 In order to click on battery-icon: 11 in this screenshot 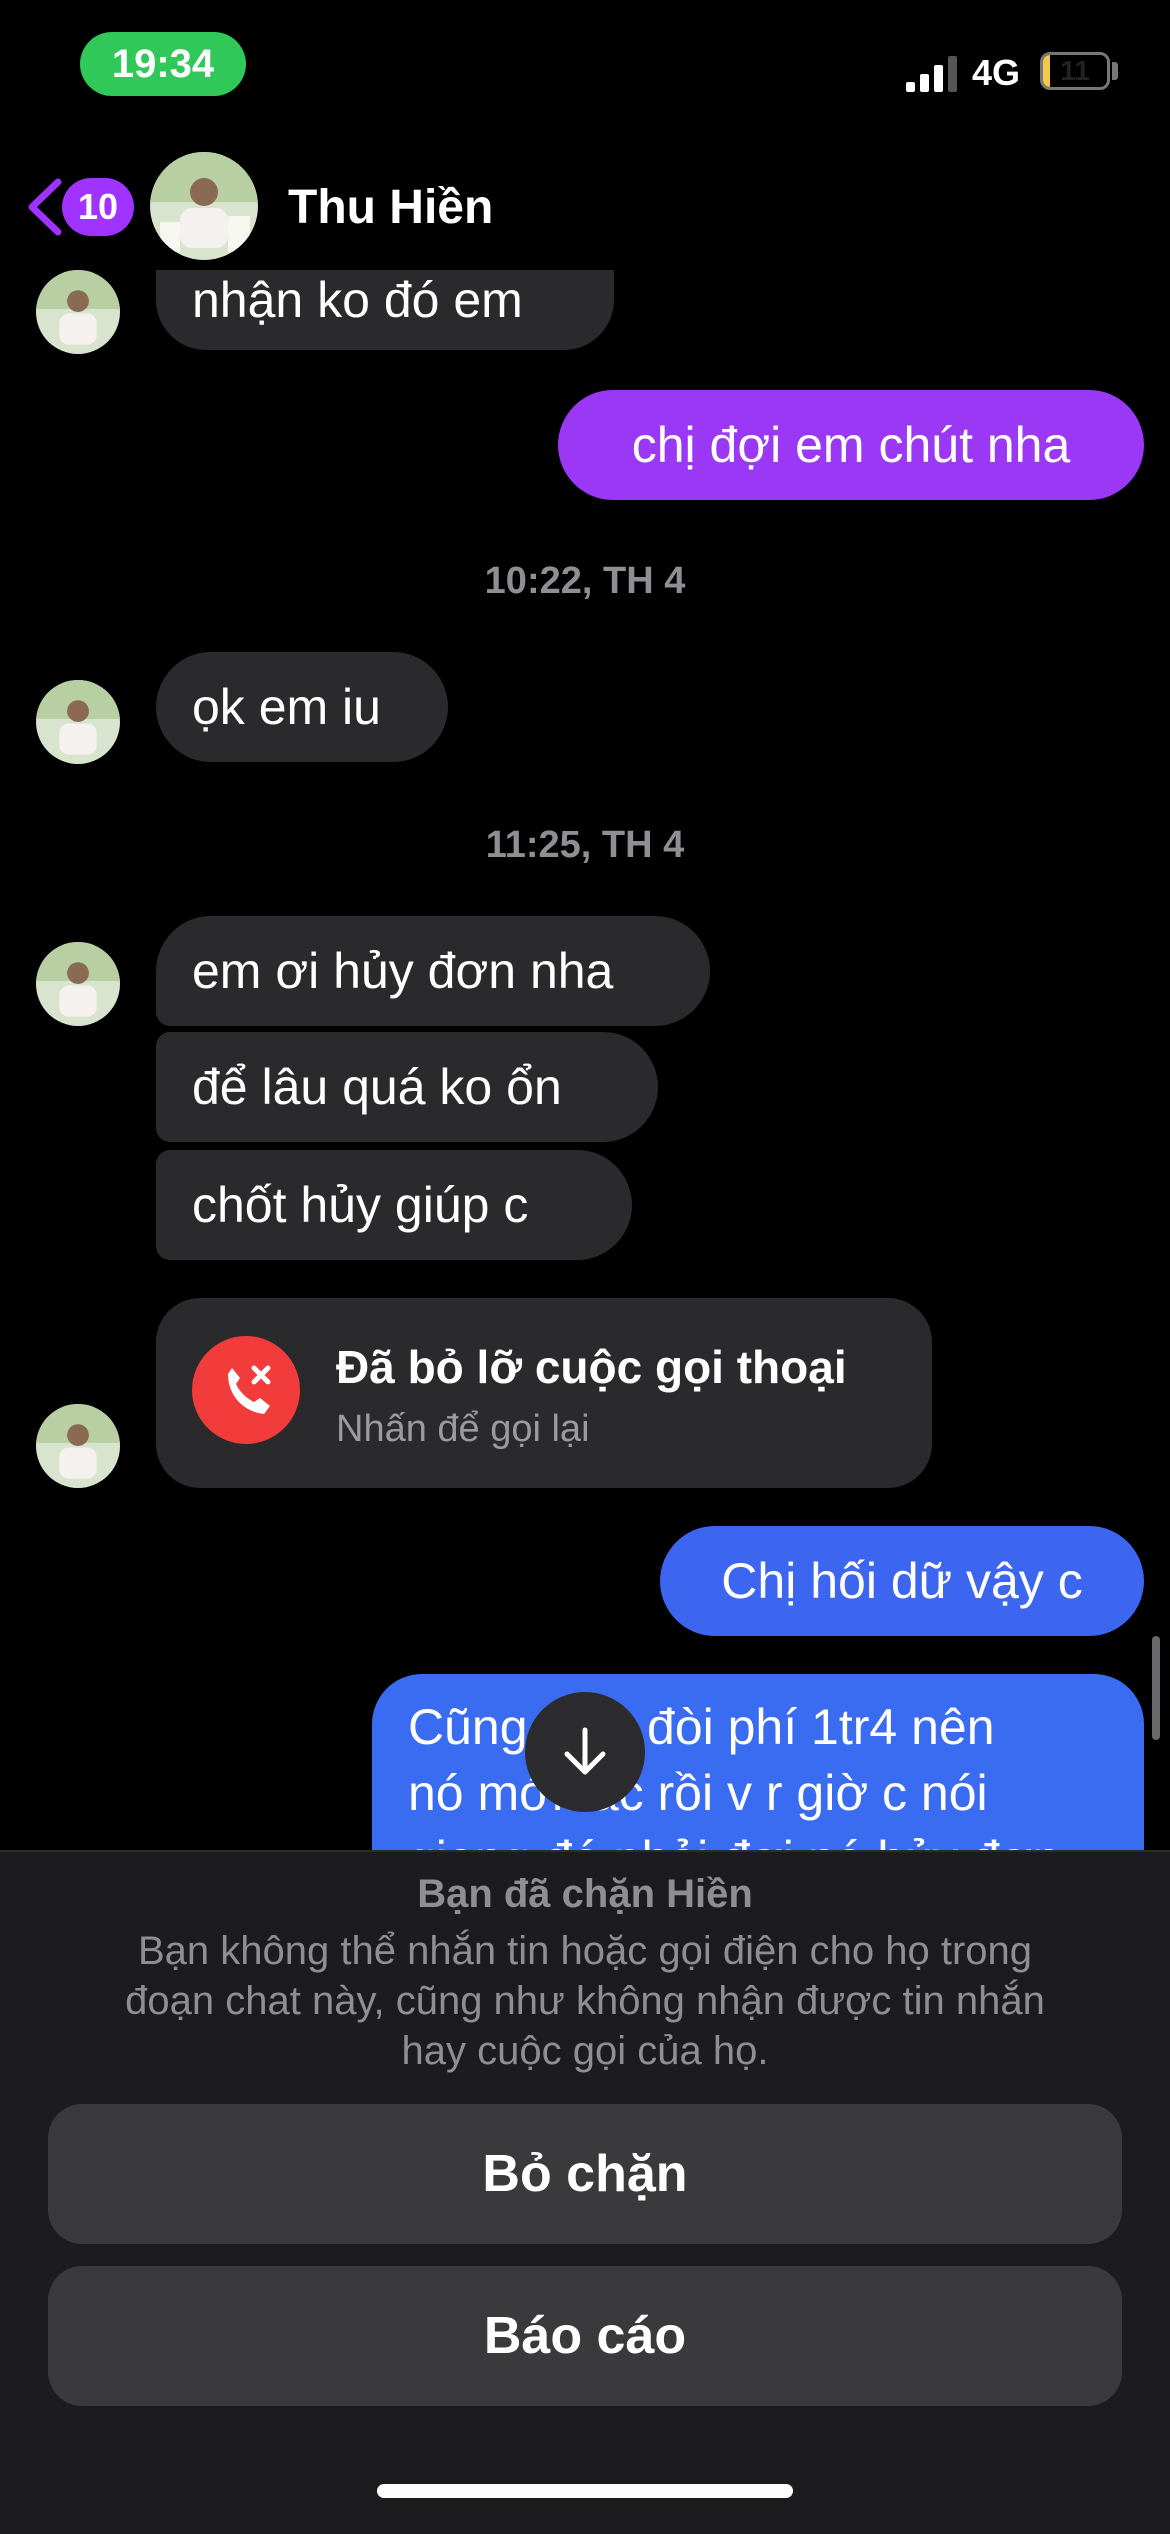, I will do `click(1075, 71)`.